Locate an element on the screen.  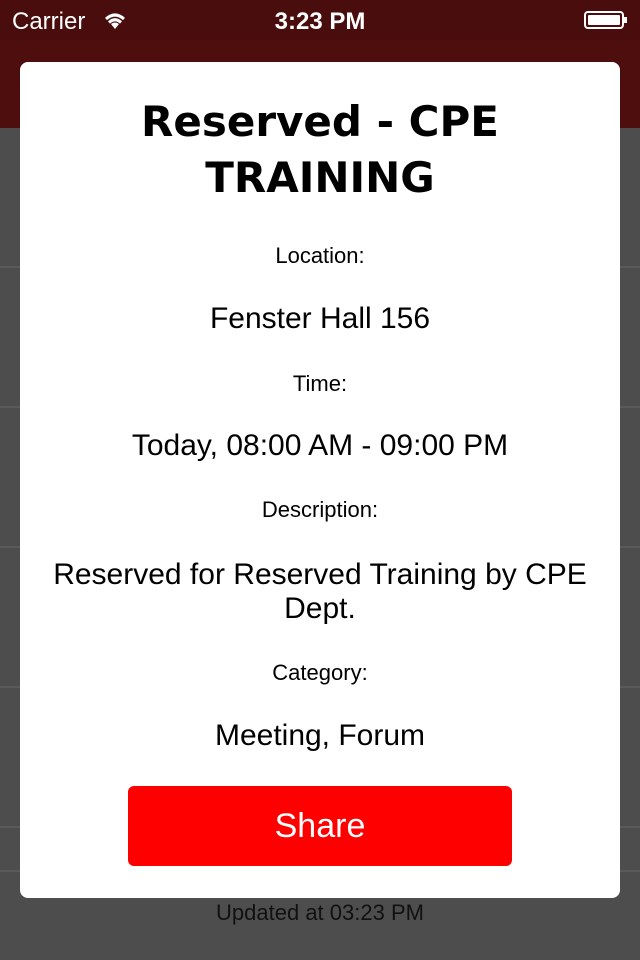
battery-icon is located at coordinates (605, 20).